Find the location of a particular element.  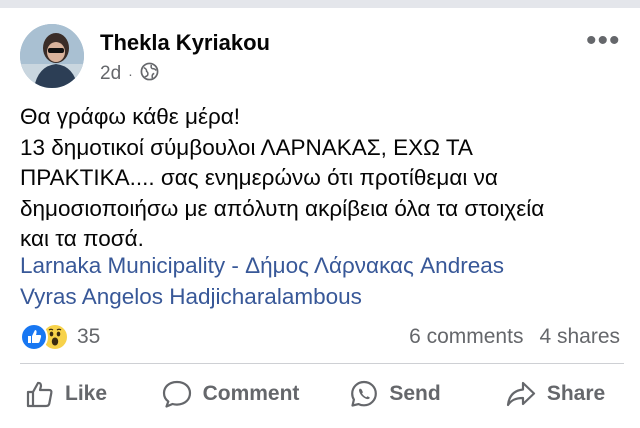

comment-bubble-icon is located at coordinates (177, 394).